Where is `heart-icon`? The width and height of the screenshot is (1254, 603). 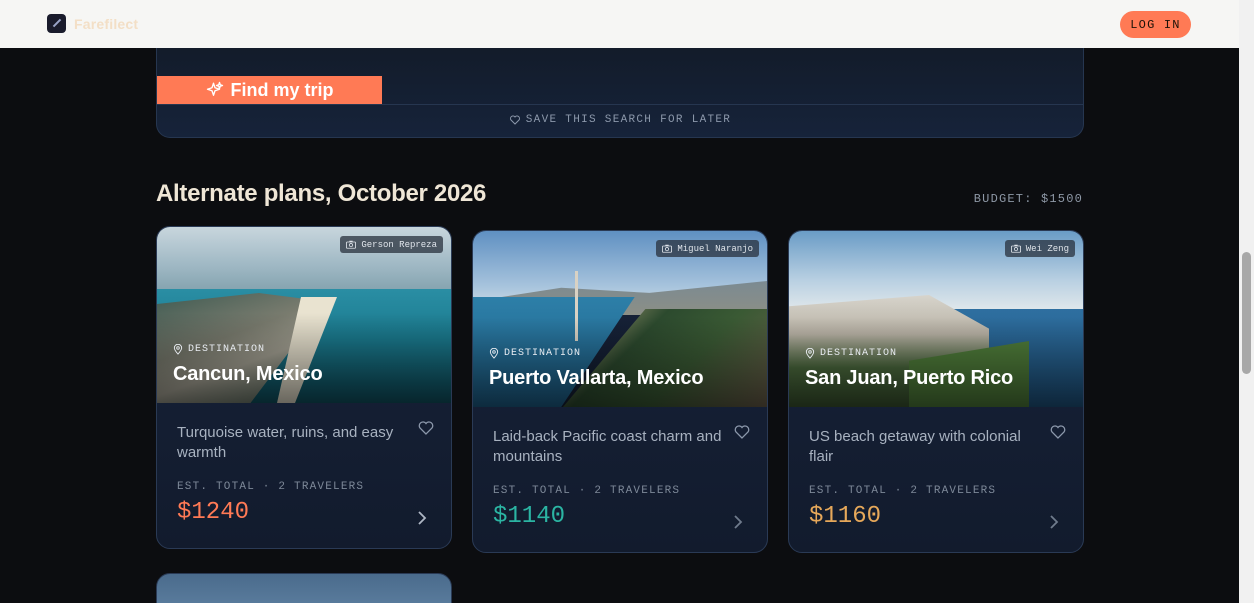 heart-icon is located at coordinates (514, 120).